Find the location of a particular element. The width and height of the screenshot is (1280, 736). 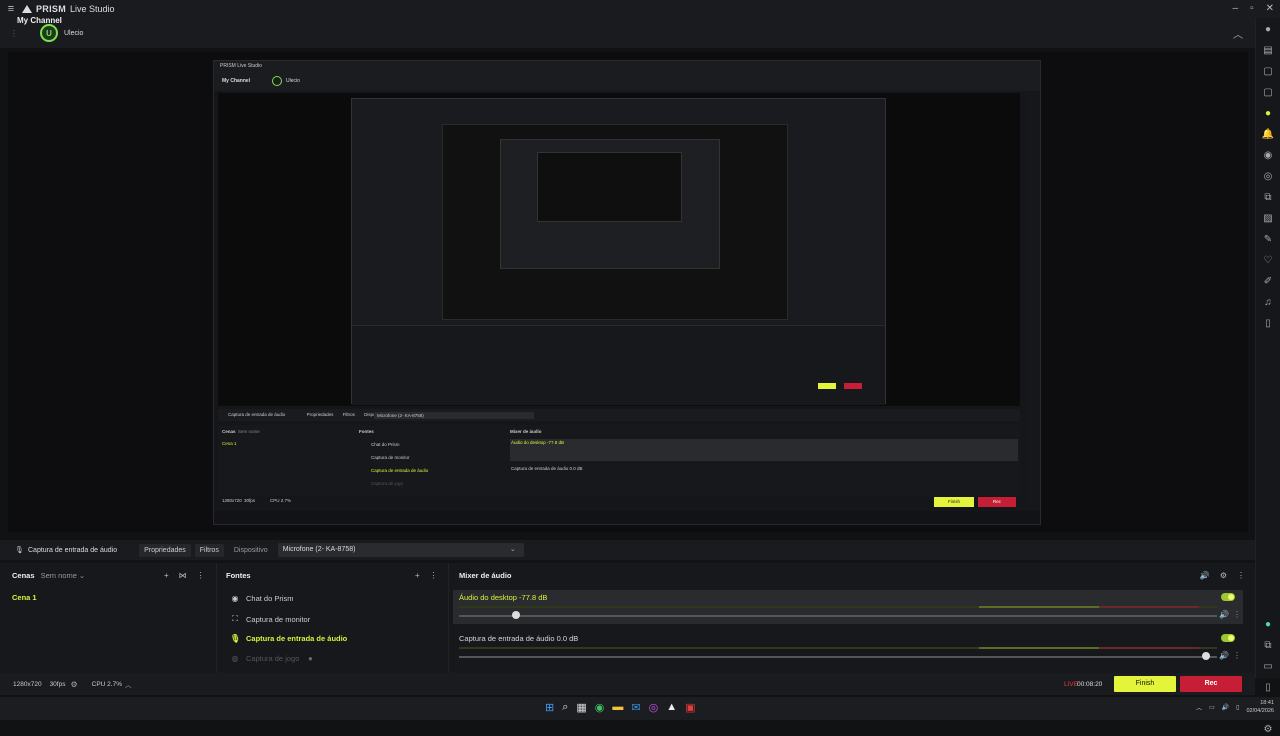

source-label: Captura de jogo is located at coordinates (273, 658).